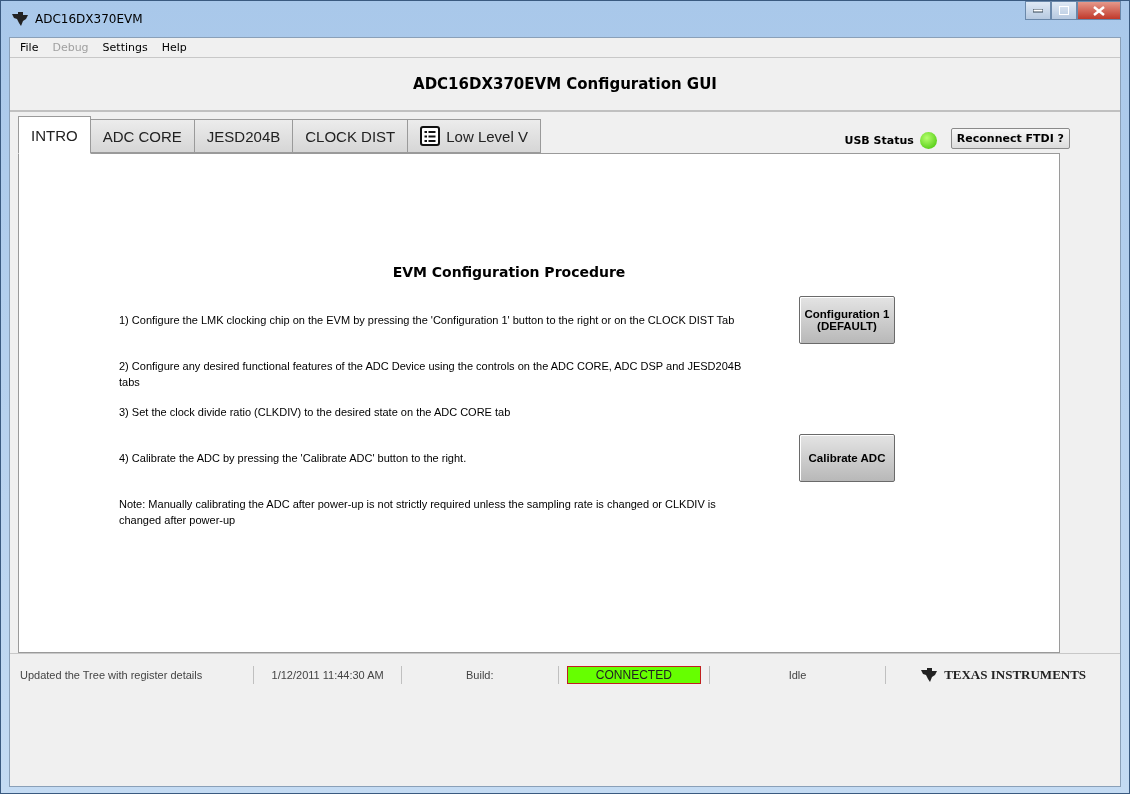 This screenshot has height=794, width=1130. What do you see at coordinates (480, 675) in the screenshot?
I see `status-text: Build:` at bounding box center [480, 675].